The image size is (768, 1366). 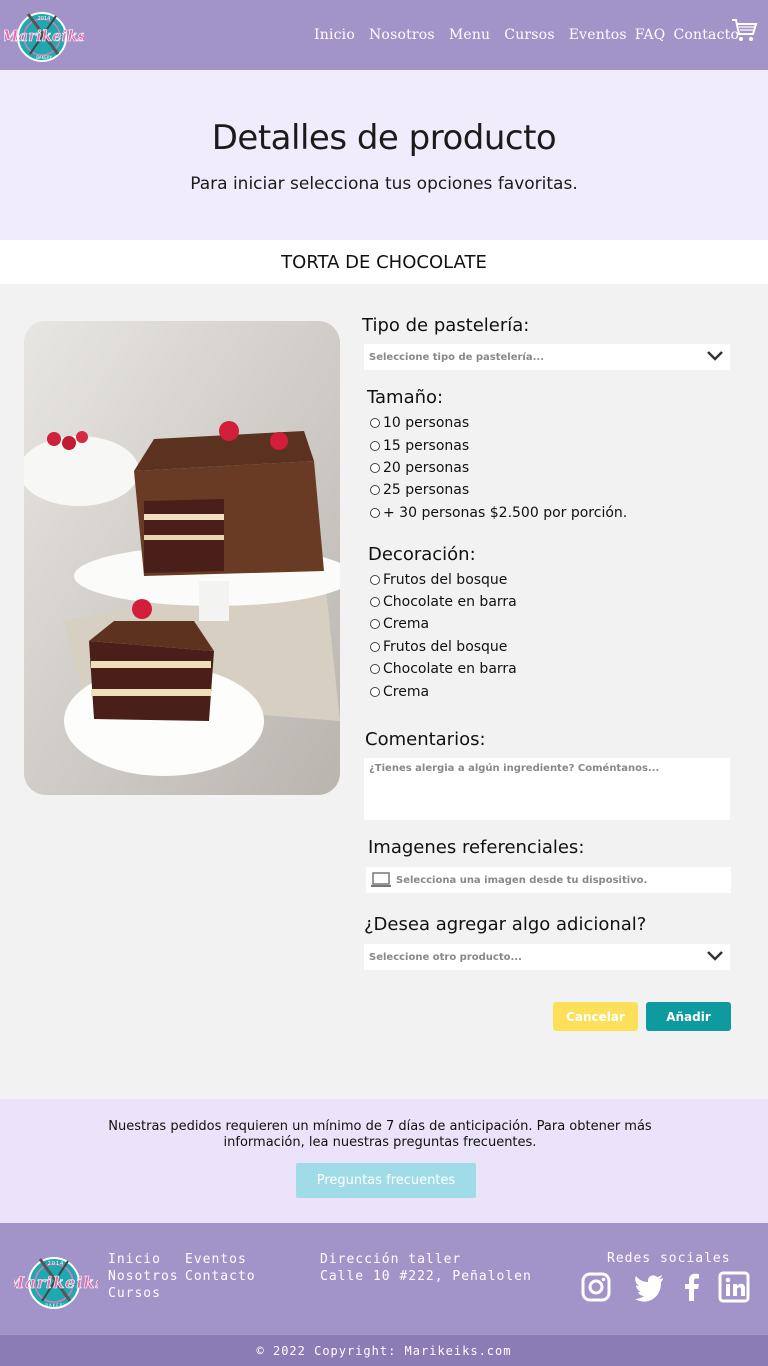 I want to click on page-title: Detalles de producto, so click(x=384, y=138).